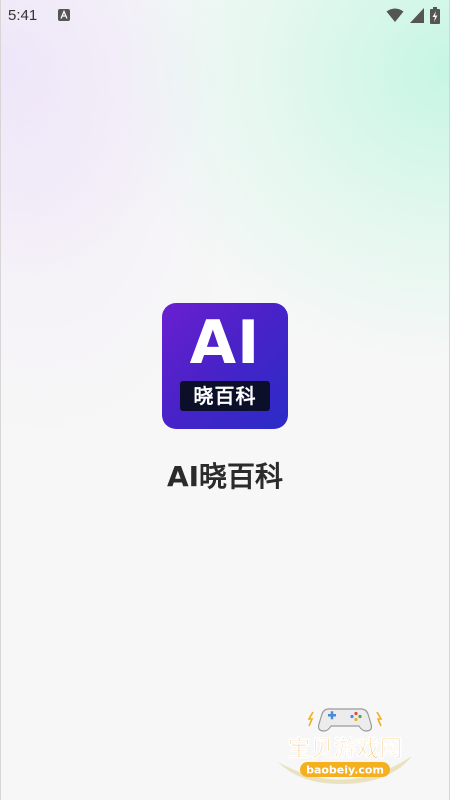 The height and width of the screenshot is (800, 450). I want to click on app-name: AI晓百科, so click(225, 476).